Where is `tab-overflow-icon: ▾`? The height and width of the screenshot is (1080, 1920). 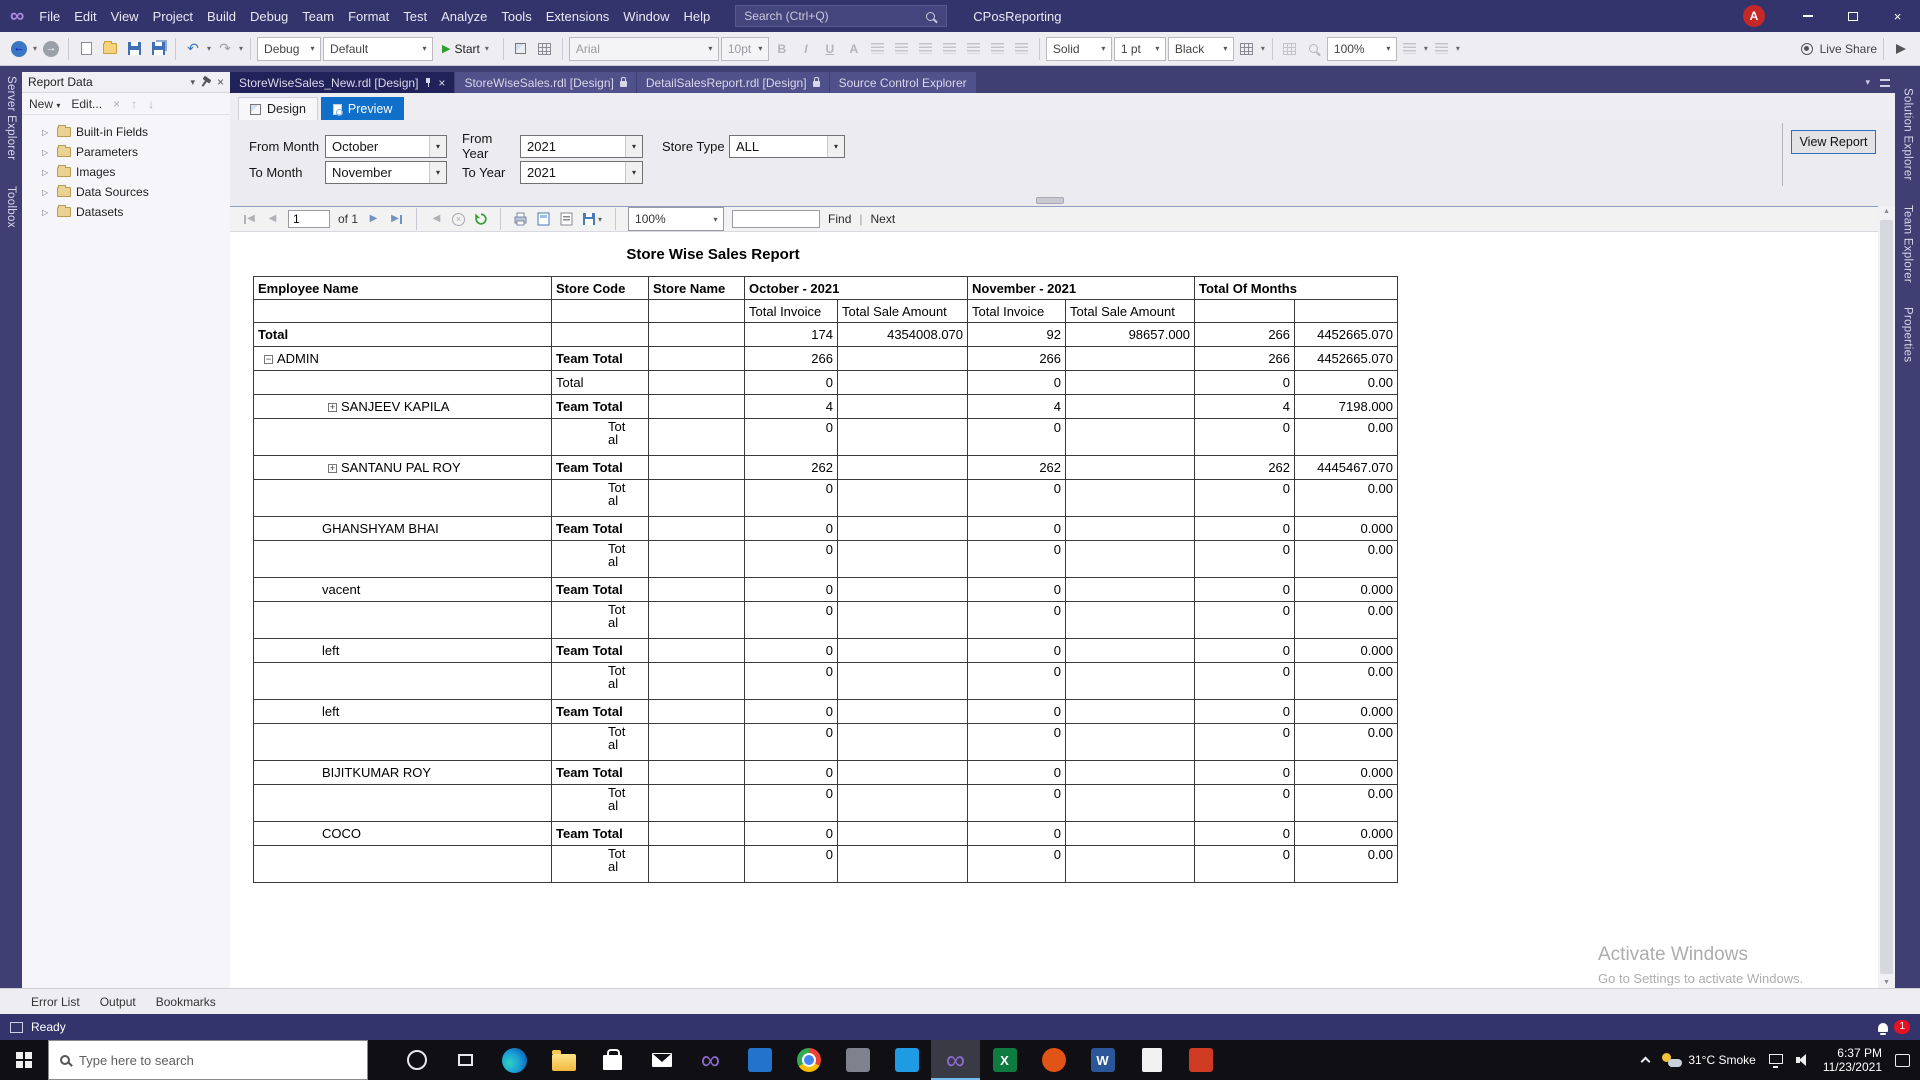
tab-overflow-icon: ▾ is located at coordinates (1867, 82).